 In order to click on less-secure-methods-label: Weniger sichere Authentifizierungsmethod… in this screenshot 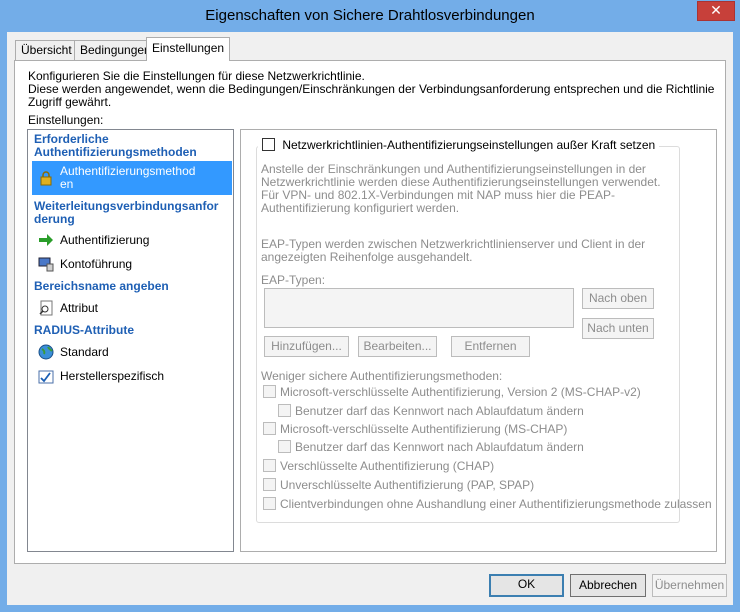, I will do `click(382, 376)`.